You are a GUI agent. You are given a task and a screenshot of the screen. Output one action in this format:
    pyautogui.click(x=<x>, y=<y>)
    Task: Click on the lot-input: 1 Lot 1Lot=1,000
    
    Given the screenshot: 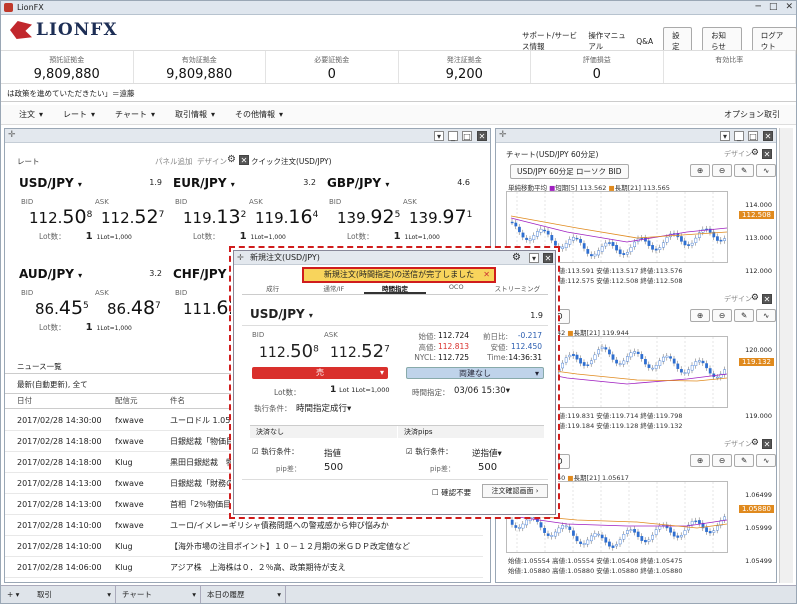 What is the action you would take?
    pyautogui.click(x=359, y=390)
    